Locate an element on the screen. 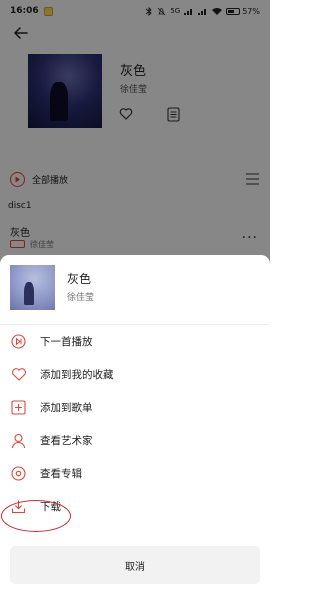  menu-label-view-album: 查看专辑 is located at coordinates (61, 474).